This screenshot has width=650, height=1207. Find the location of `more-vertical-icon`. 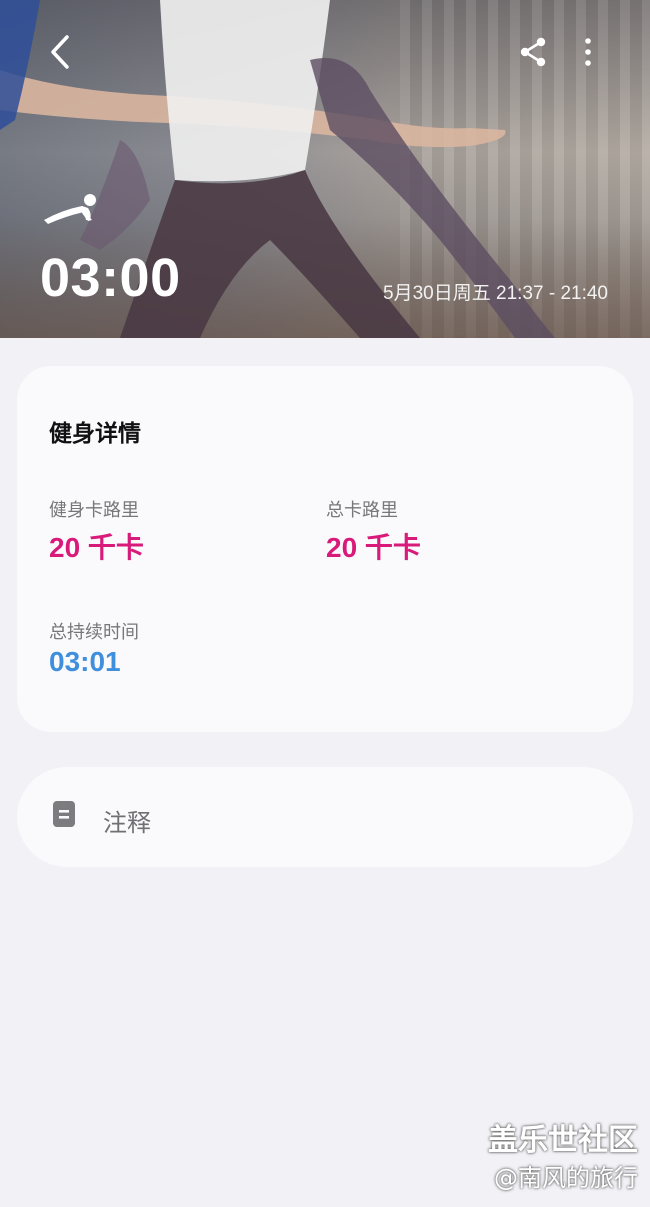

more-vertical-icon is located at coordinates (588, 52).